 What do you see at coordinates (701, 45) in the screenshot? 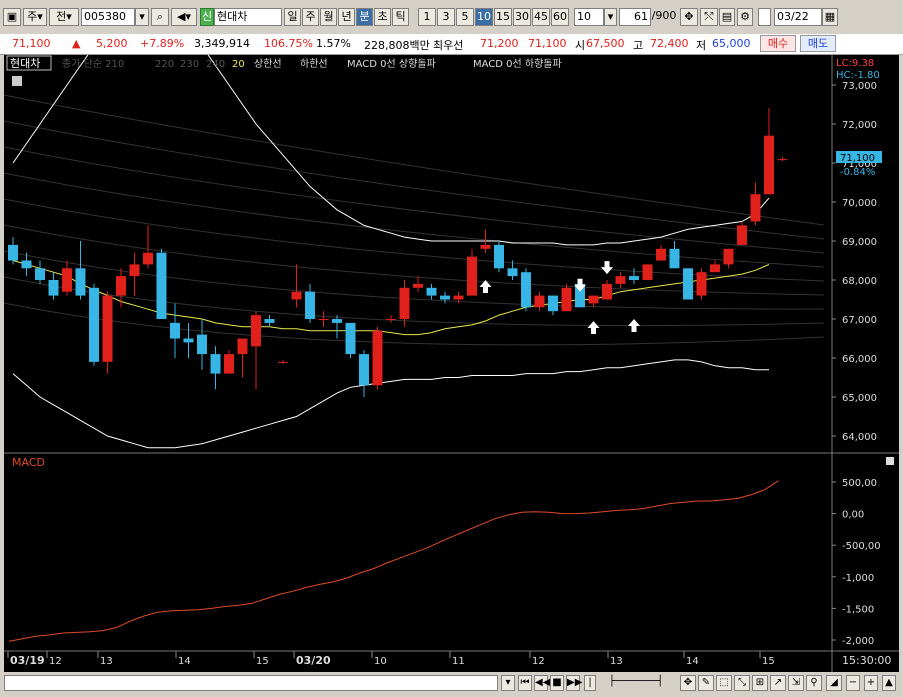
I see `low-label: 저` at bounding box center [701, 45].